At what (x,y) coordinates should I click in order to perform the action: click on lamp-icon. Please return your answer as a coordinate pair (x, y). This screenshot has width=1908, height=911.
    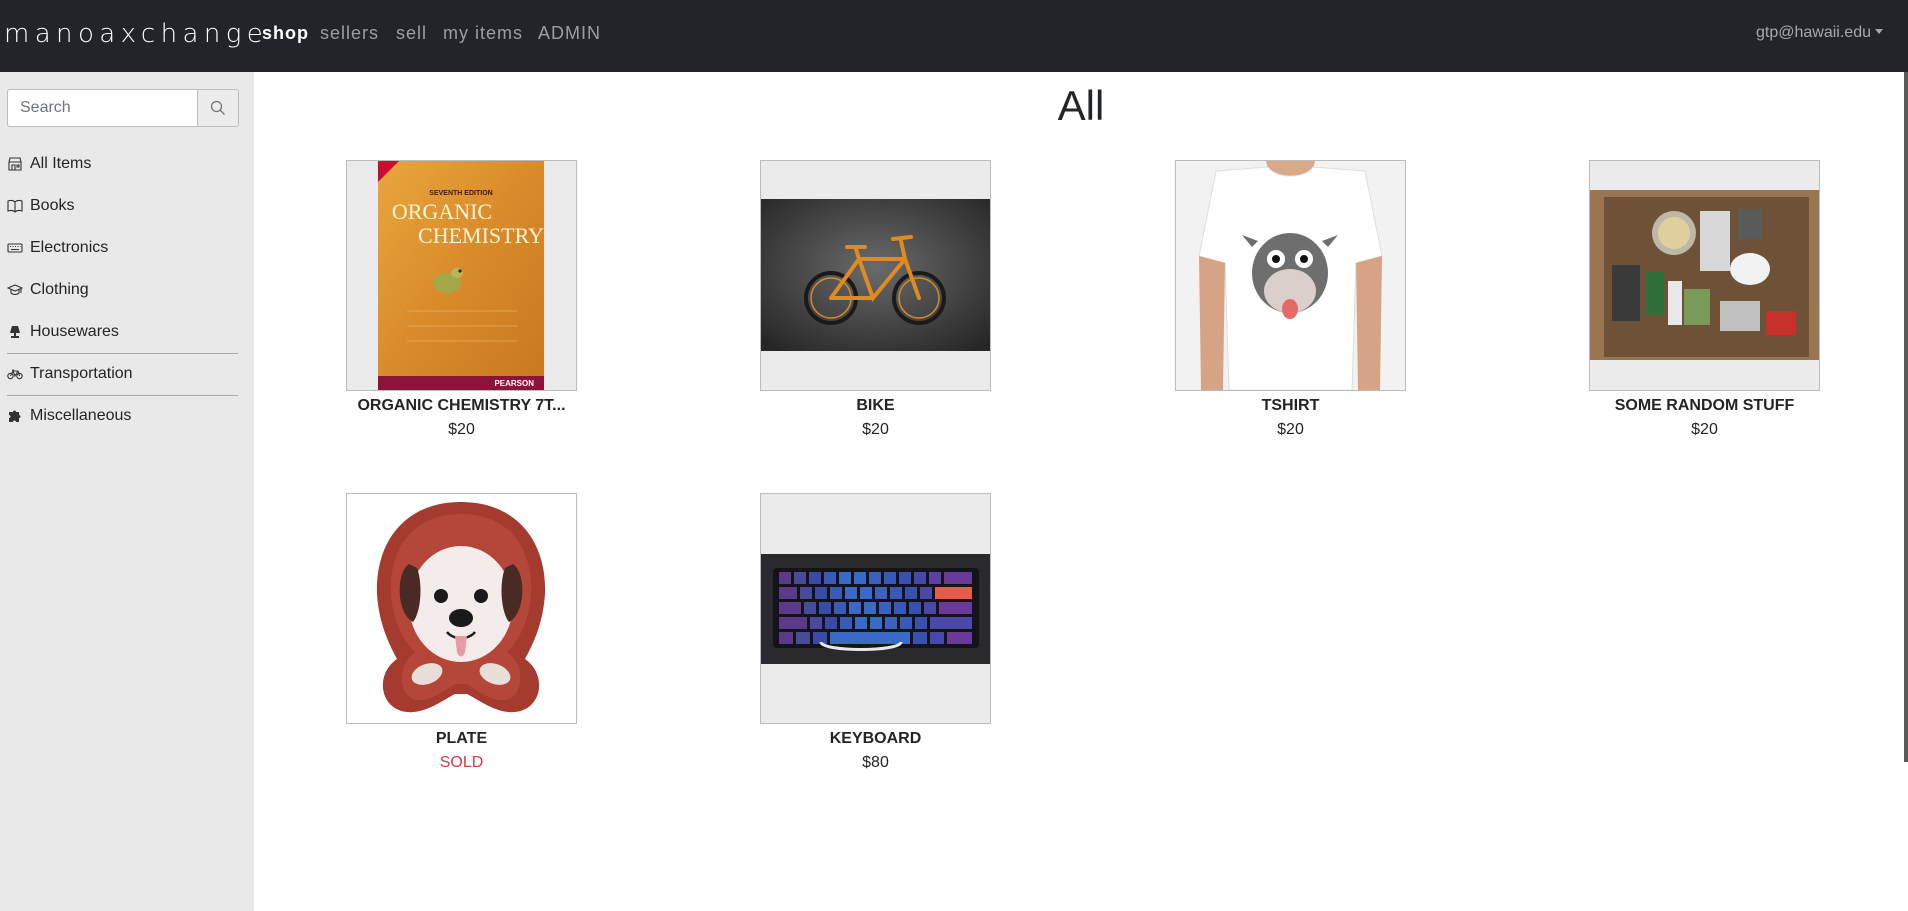
    Looking at the image, I should click on (15, 332).